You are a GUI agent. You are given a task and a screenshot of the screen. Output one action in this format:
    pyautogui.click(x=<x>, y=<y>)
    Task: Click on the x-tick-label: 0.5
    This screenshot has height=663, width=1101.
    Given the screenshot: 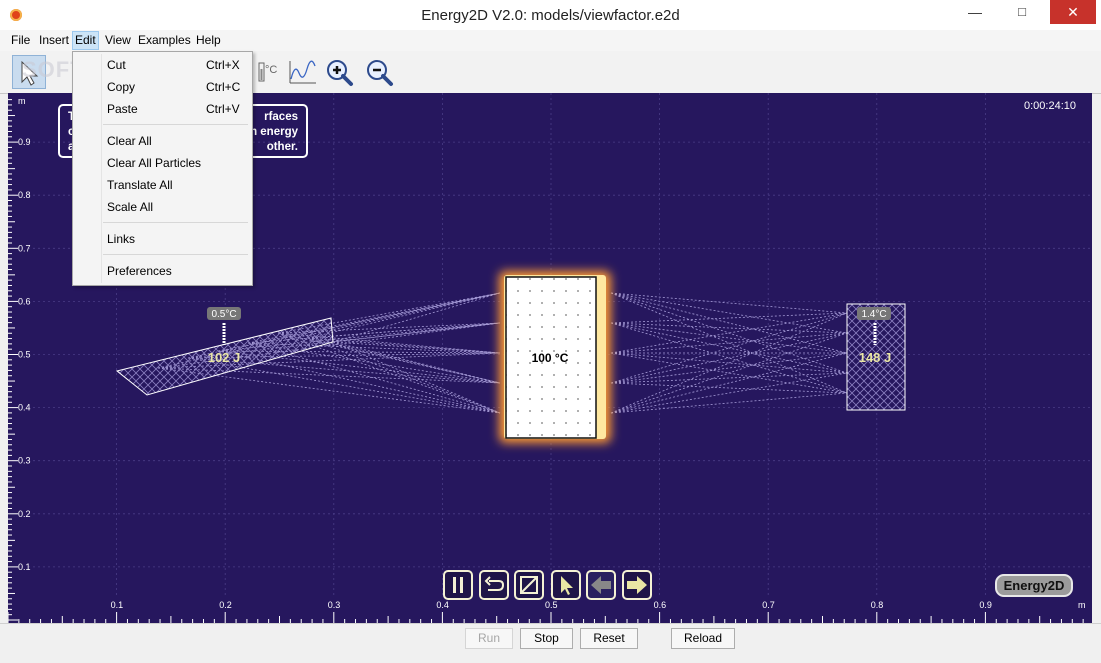 What is the action you would take?
    pyautogui.click(x=551, y=605)
    